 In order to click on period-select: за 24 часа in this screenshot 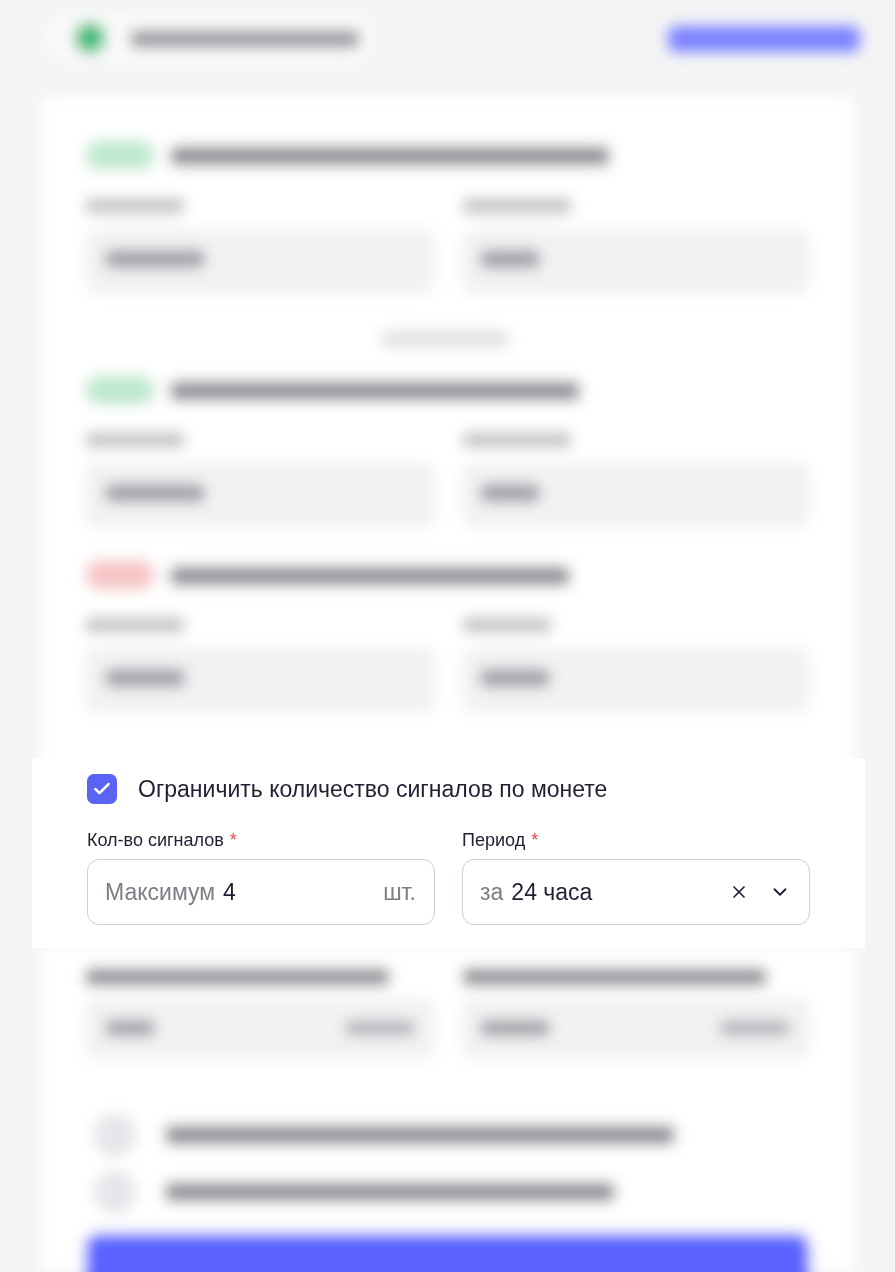, I will do `click(636, 892)`.